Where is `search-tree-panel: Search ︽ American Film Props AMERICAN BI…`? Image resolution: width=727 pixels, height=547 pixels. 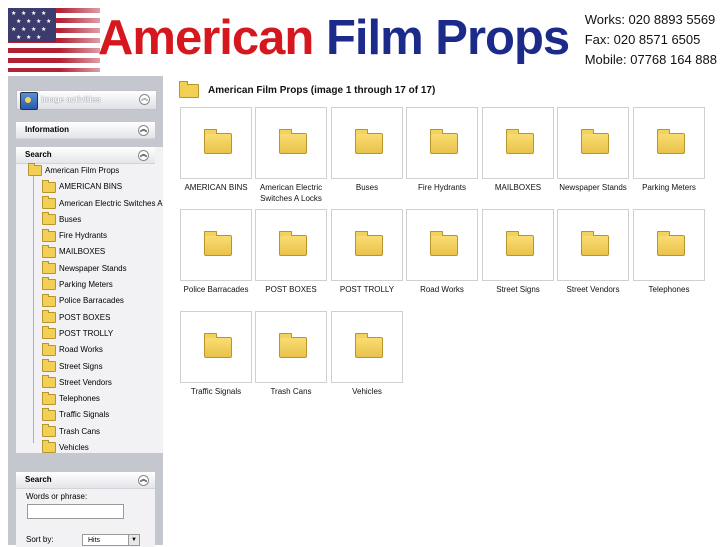 search-tree-panel: Search ︽ American Film Props AMERICAN BI… is located at coordinates (100, 301).